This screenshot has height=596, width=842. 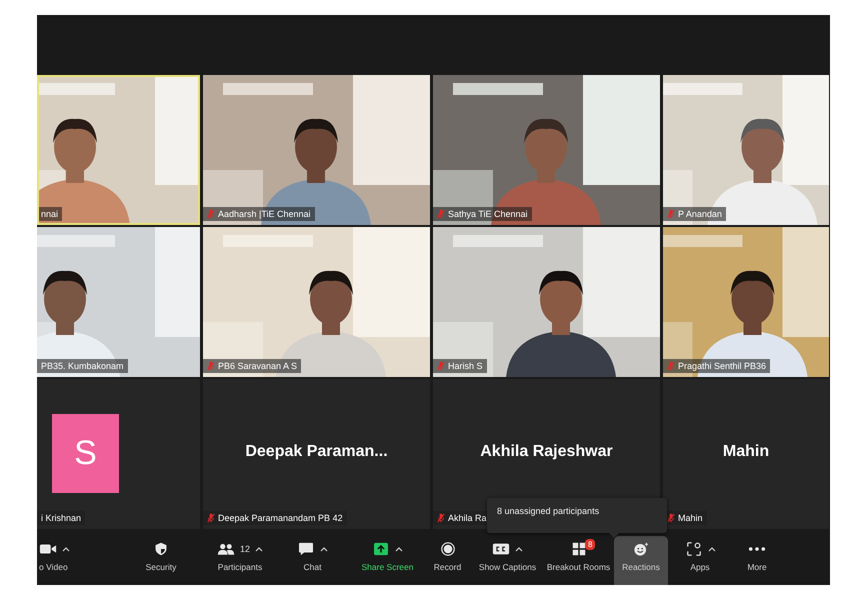 I want to click on name-text: P Anandan, so click(x=700, y=214).